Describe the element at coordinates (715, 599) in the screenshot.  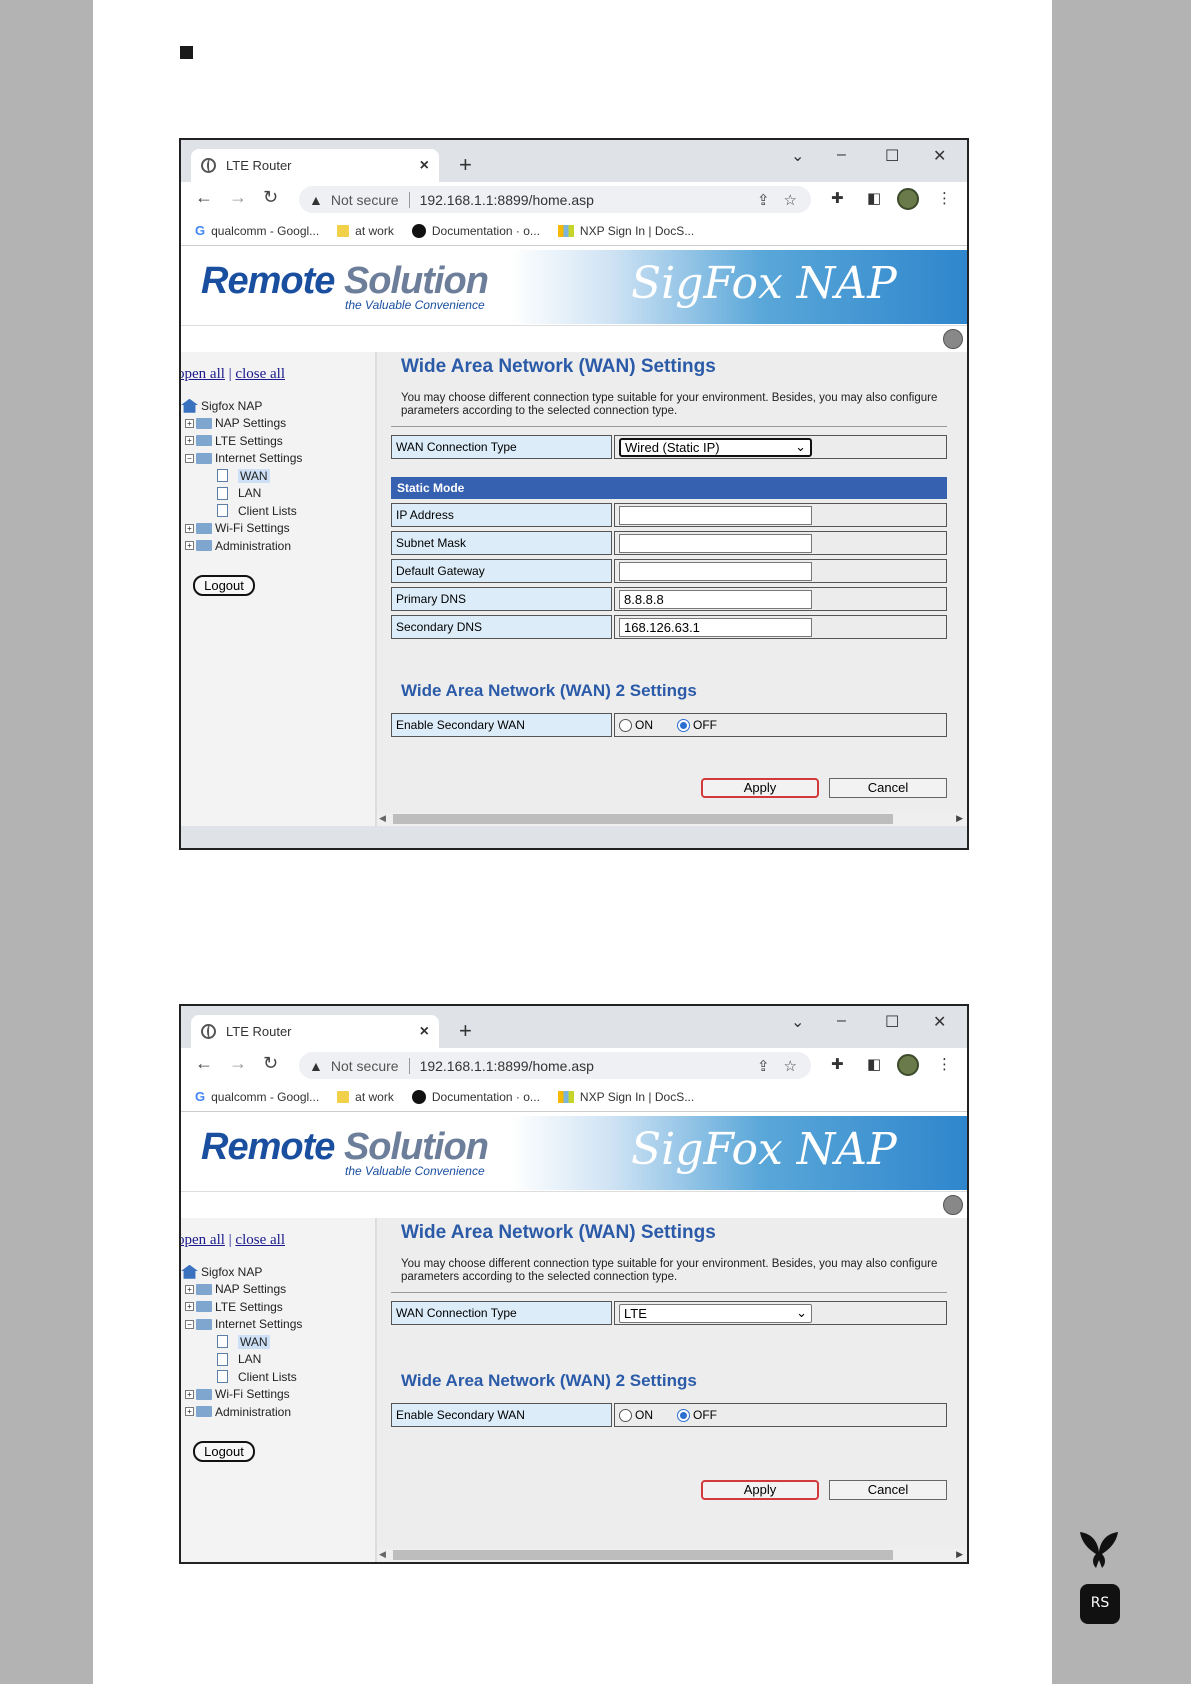
I see `primary-dns-input: 8.8.8.8` at that location.